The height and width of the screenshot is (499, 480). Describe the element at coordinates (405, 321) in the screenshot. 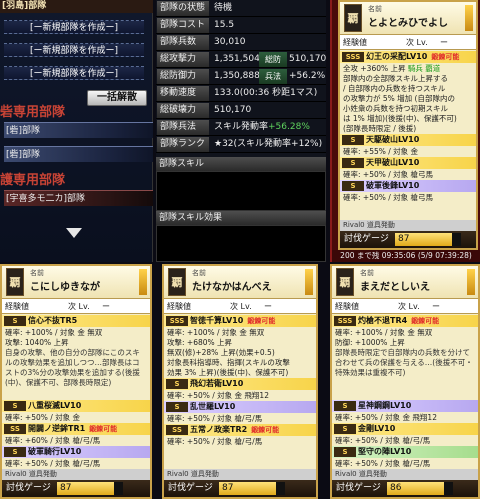

I see `skill-row: SSS 灼槍不退TR4 鍛錬可能` at that location.